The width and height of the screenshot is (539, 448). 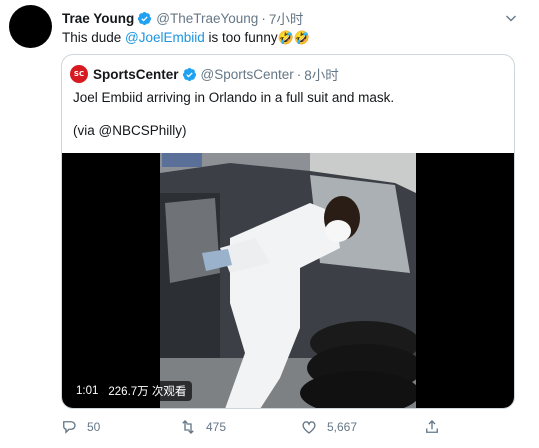 What do you see at coordinates (216, 427) in the screenshot?
I see `retweet-count: 475` at bounding box center [216, 427].